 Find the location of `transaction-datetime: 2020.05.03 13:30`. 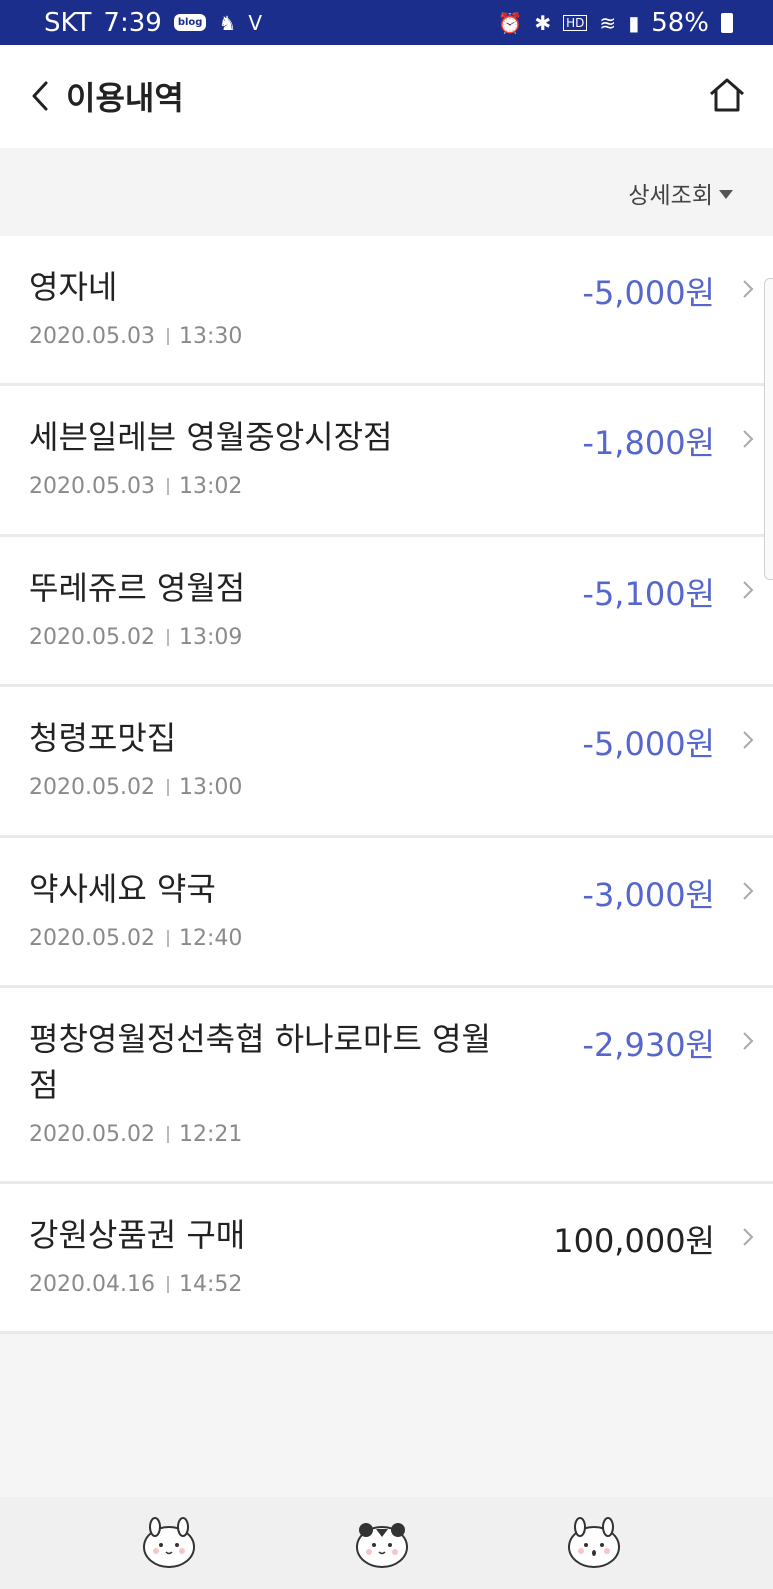

transaction-datetime: 2020.05.03 13:30 is located at coordinates (135, 336).